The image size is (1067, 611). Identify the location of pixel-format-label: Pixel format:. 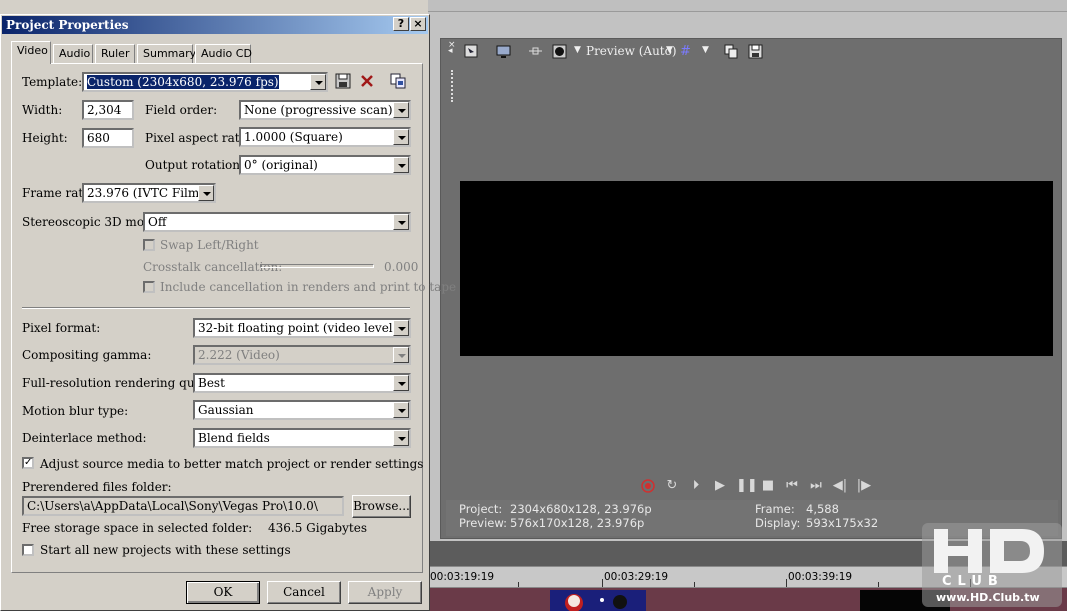
(61, 328).